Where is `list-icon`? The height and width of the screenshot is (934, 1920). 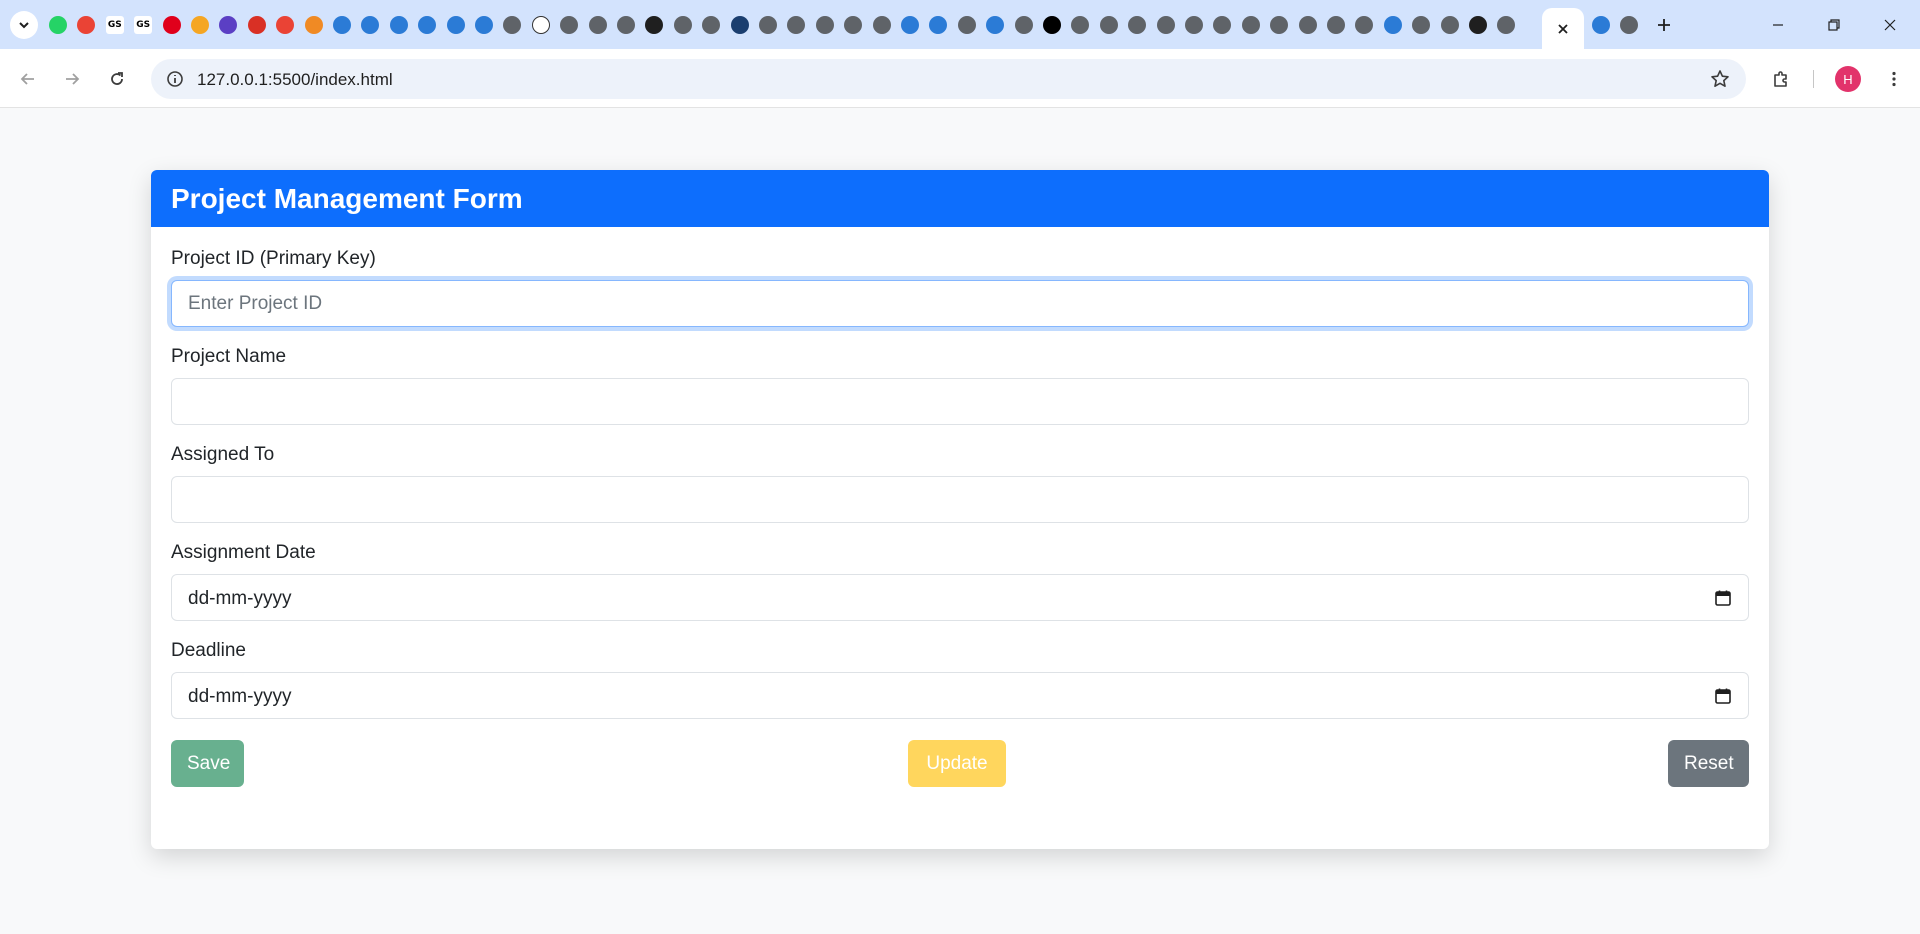 list-icon is located at coordinates (228, 25).